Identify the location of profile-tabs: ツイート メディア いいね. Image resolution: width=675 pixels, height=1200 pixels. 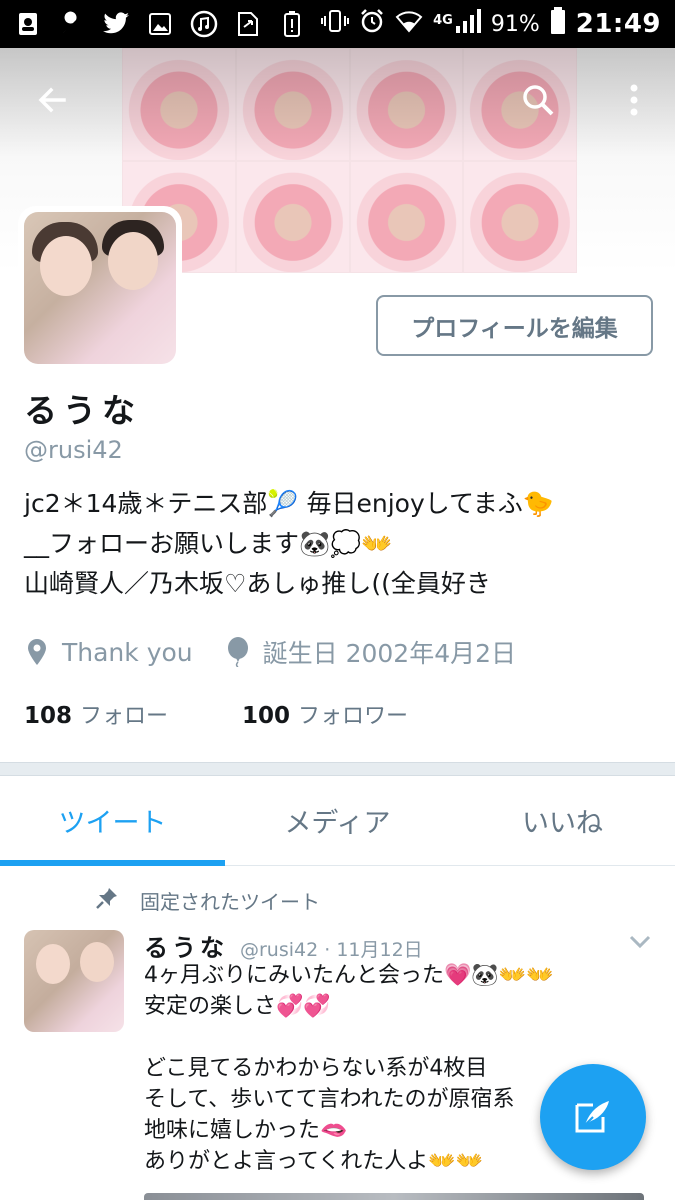
(337, 821).